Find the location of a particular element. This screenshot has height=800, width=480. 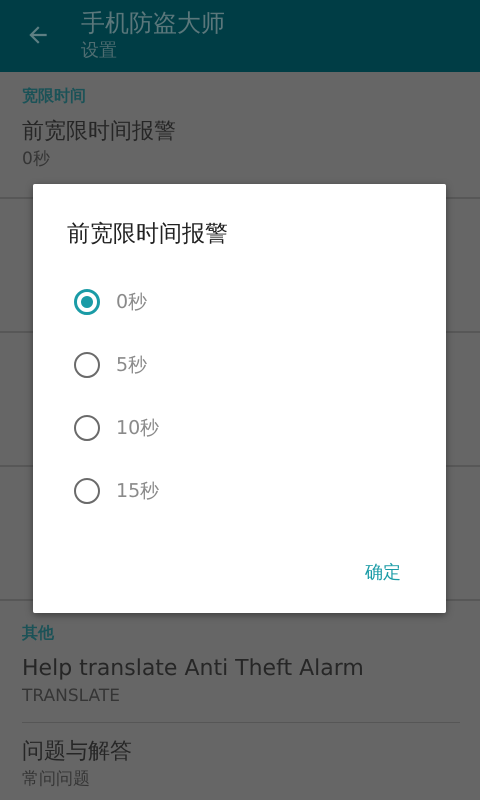

dialog-title: 前宽限时间报警 is located at coordinates (147, 234).